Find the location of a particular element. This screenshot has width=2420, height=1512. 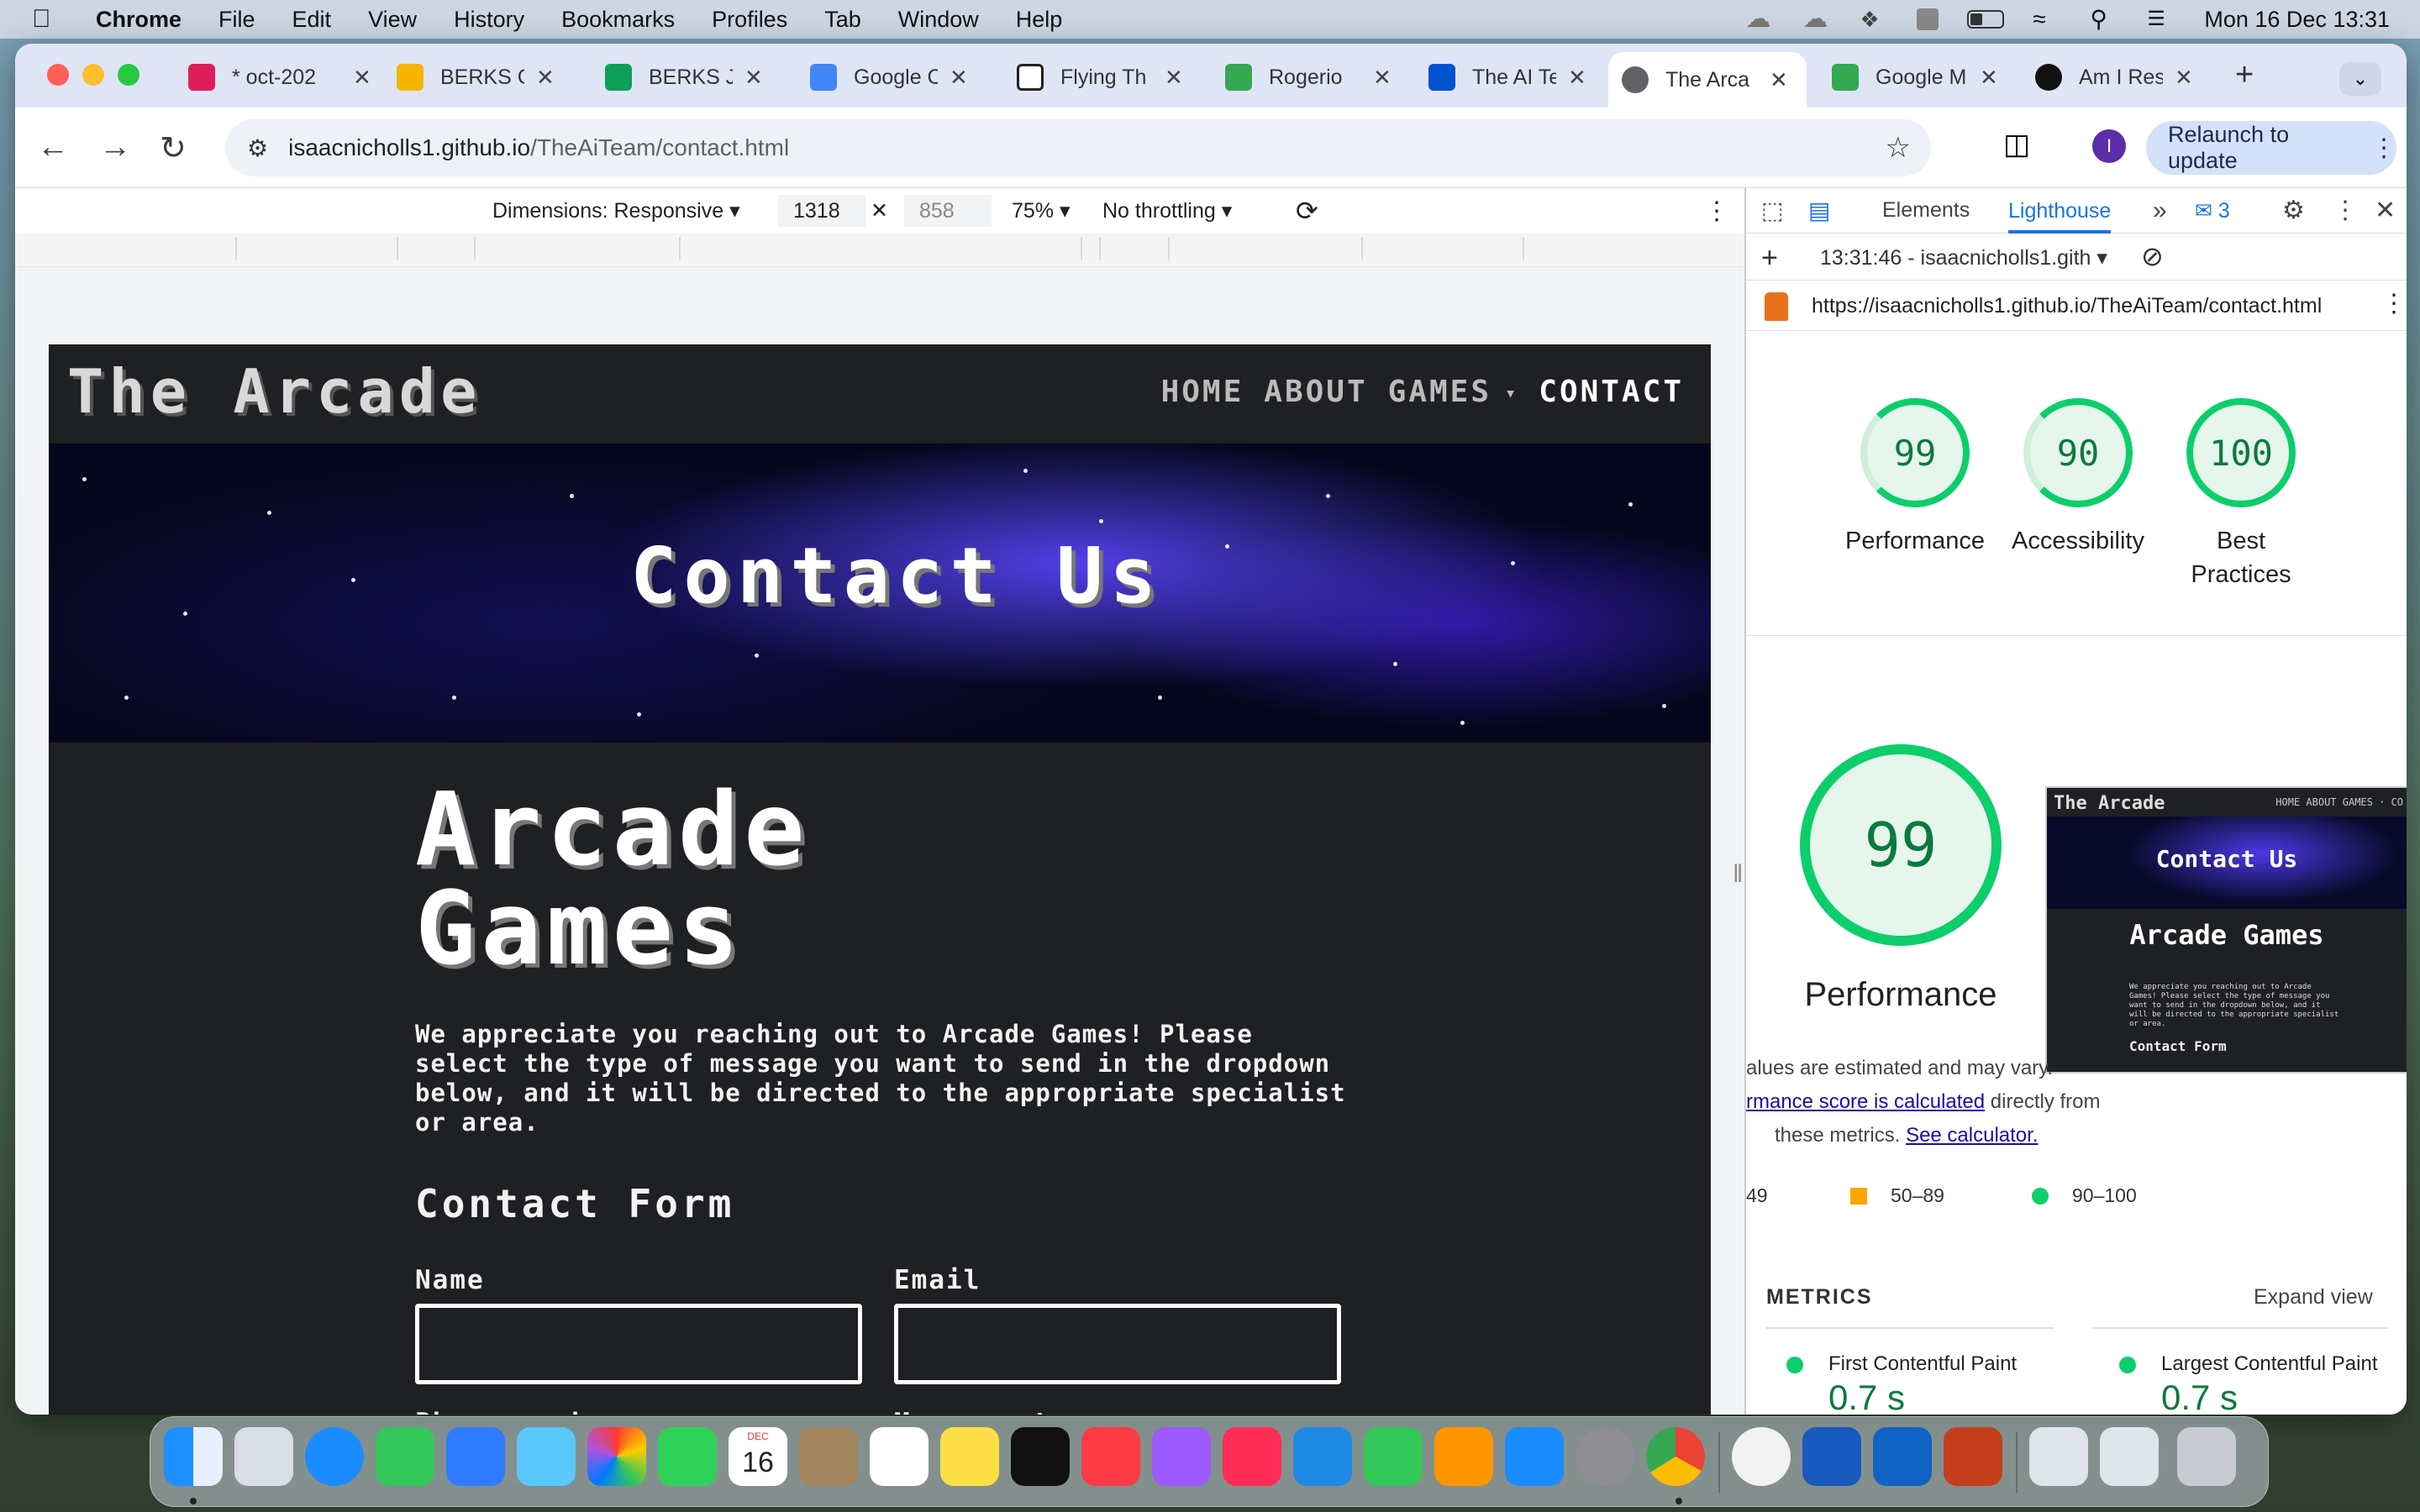

wifi-icon: ≈ is located at coordinates (2047, 19).